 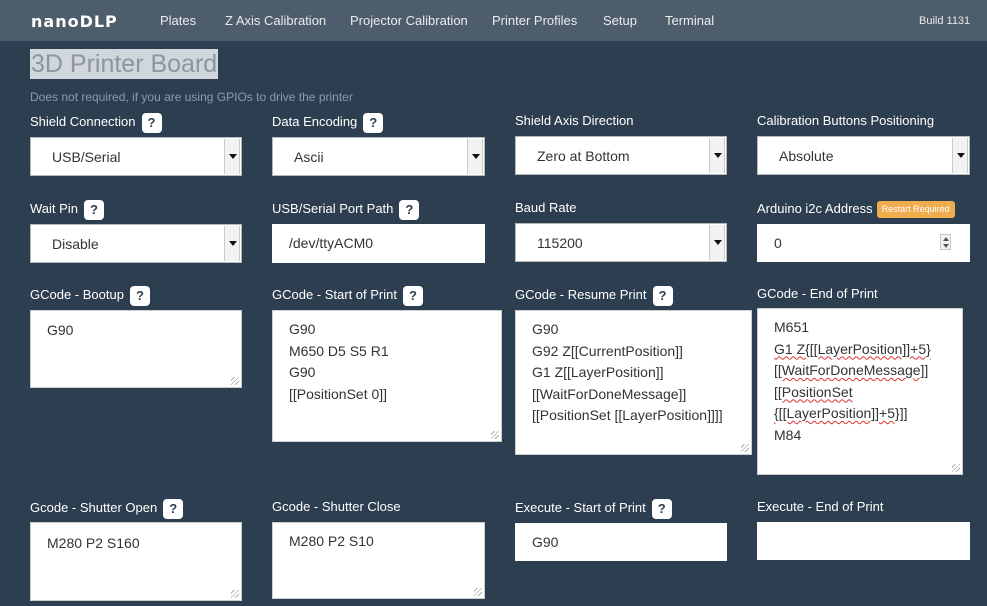 What do you see at coordinates (331, 541) in the screenshot?
I see `code-line: M280 P2 S10` at bounding box center [331, 541].